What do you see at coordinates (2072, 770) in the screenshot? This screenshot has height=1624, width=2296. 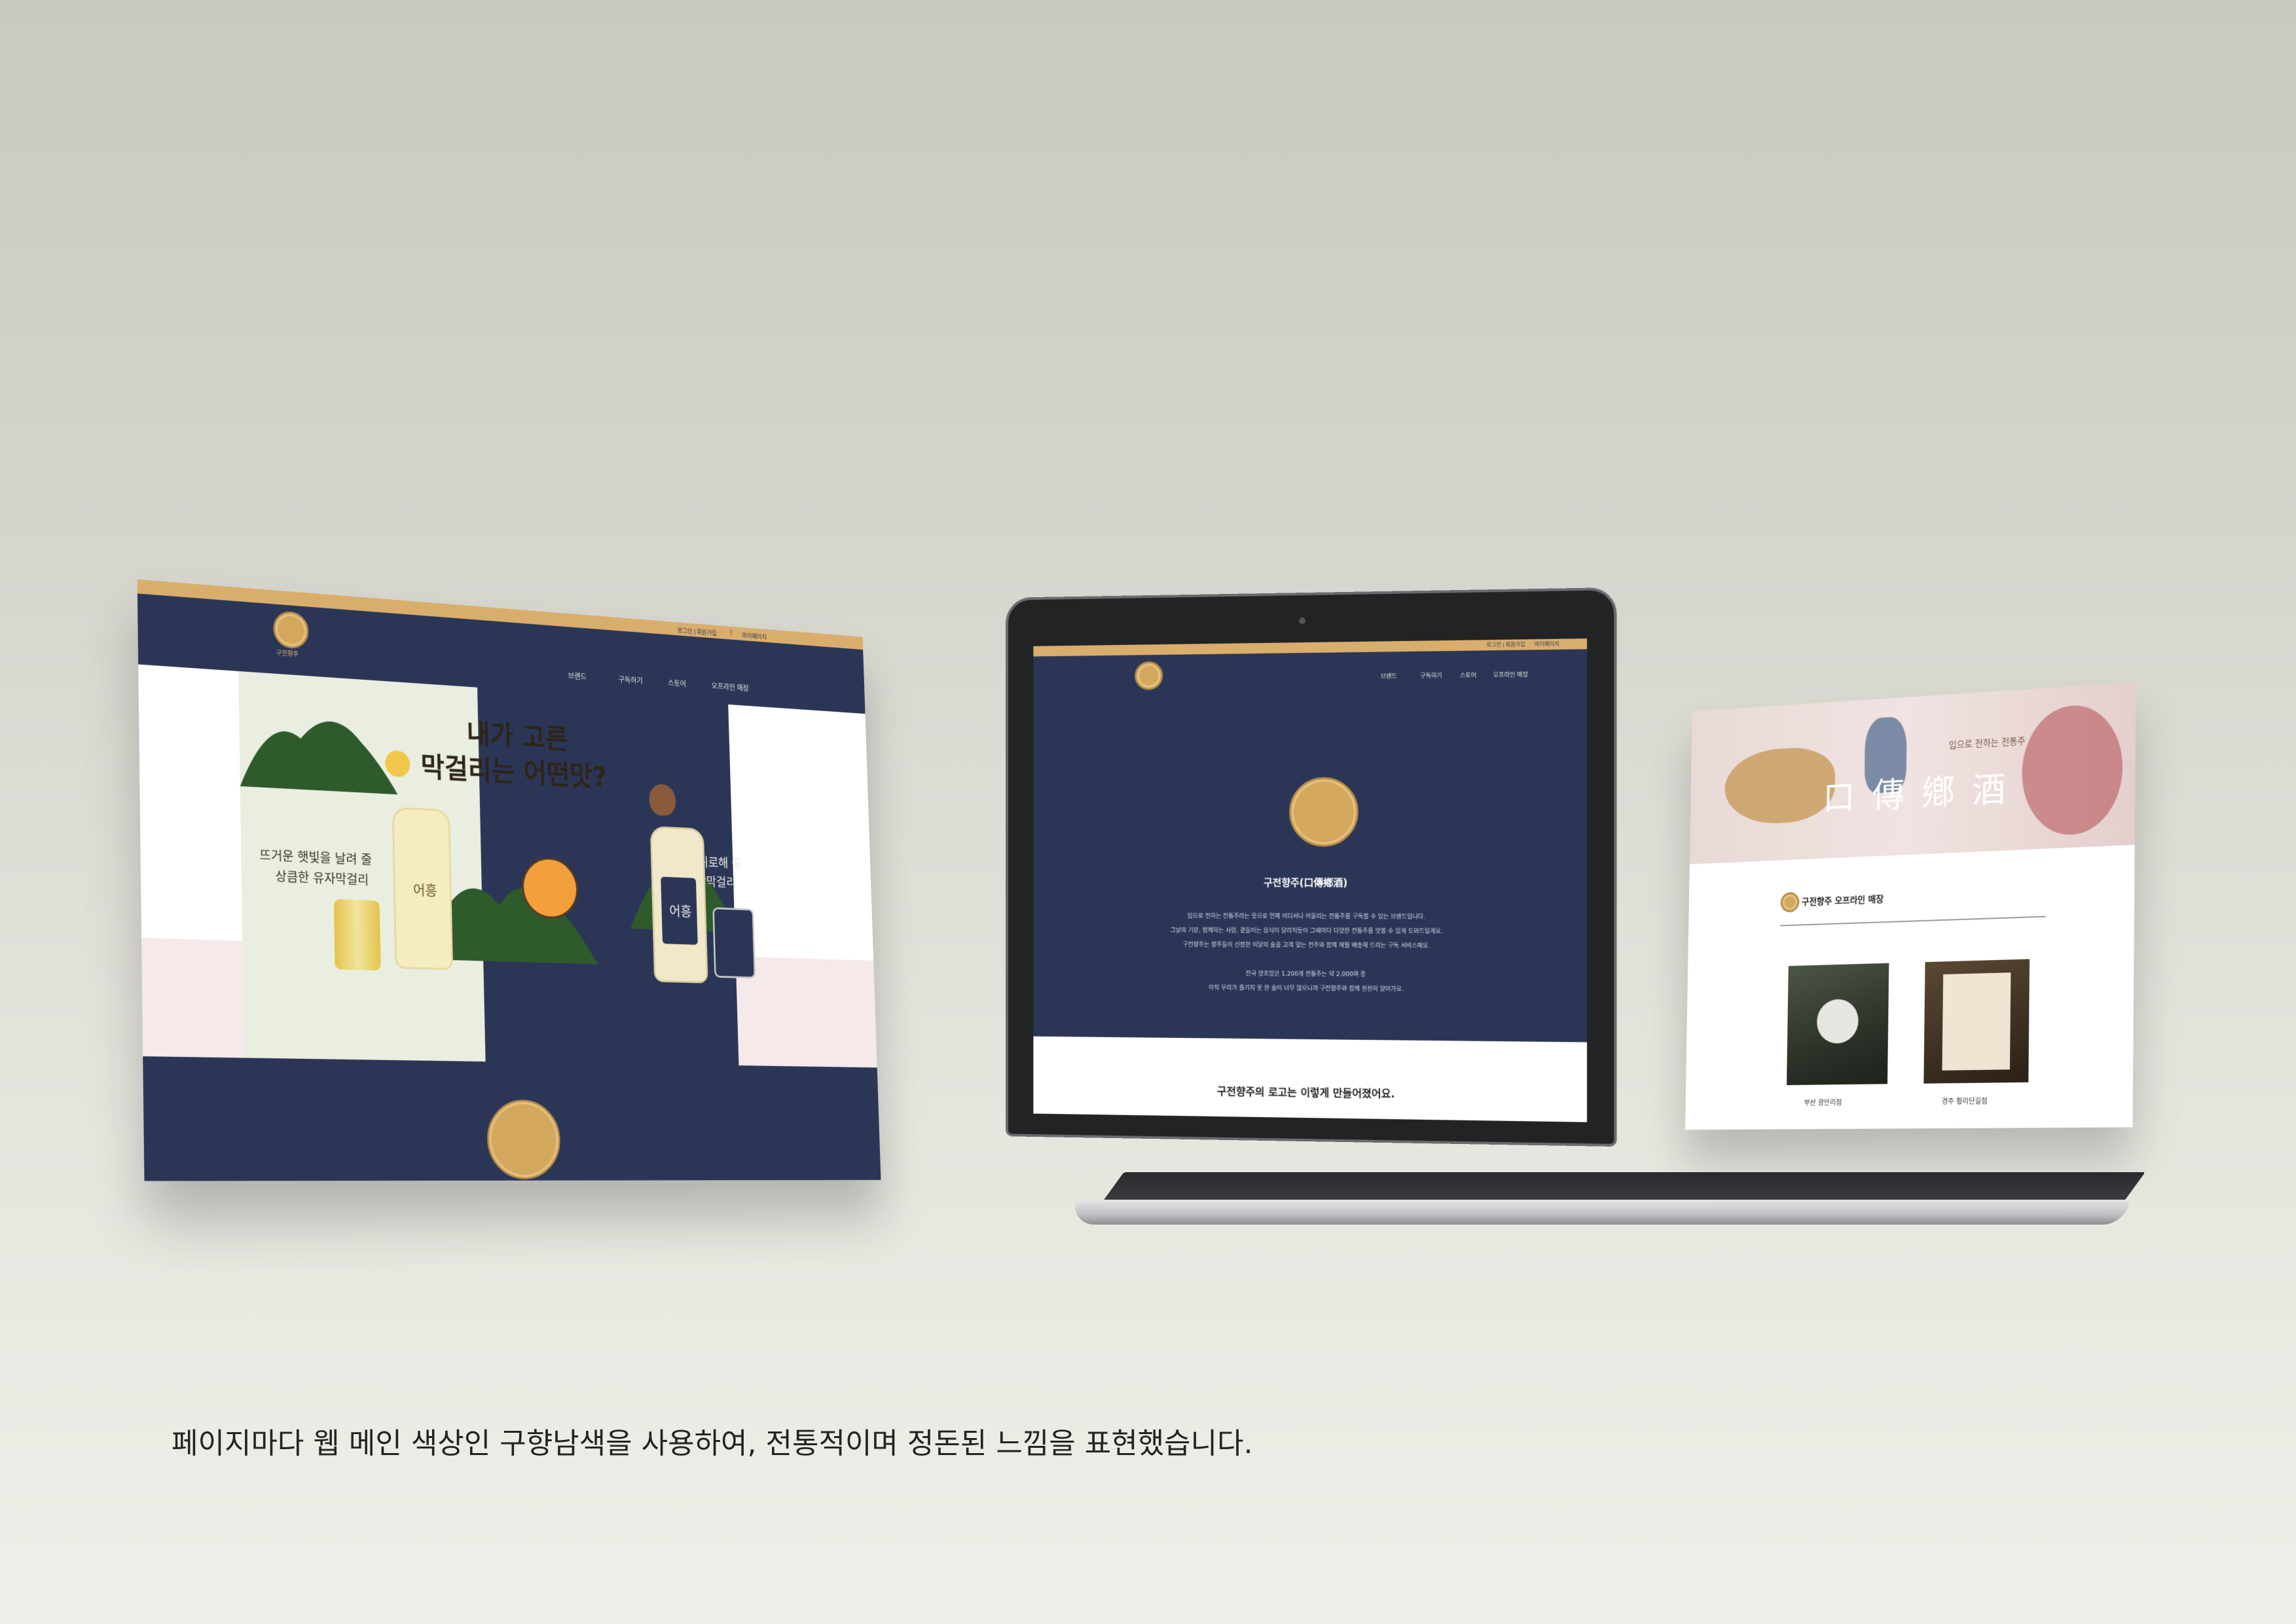 I see `plum-blossom-icon` at bounding box center [2072, 770].